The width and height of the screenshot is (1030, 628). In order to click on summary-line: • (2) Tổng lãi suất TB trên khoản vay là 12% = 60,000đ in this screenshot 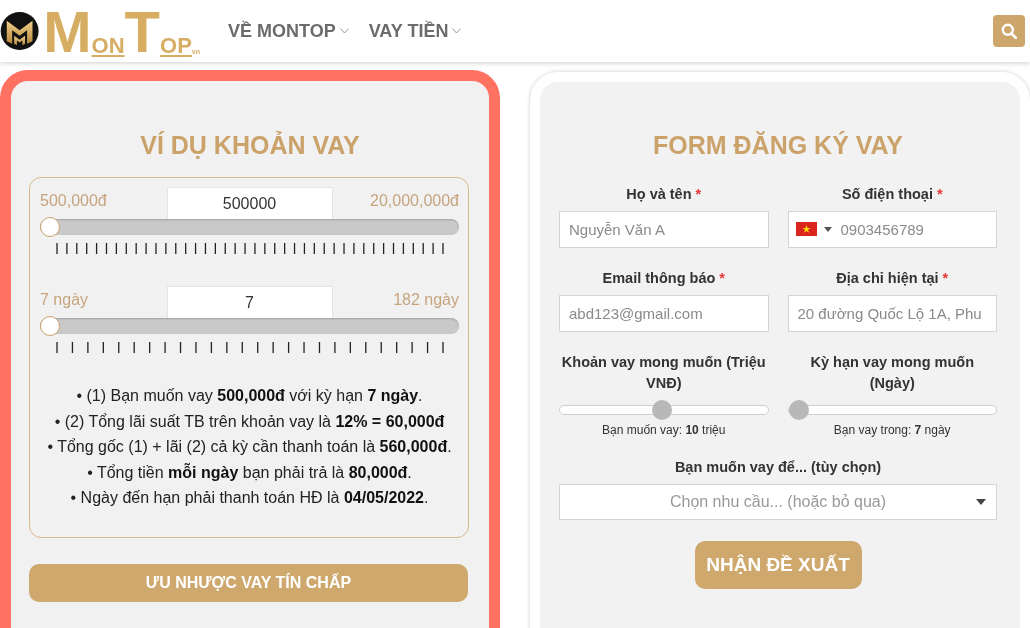, I will do `click(249, 421)`.